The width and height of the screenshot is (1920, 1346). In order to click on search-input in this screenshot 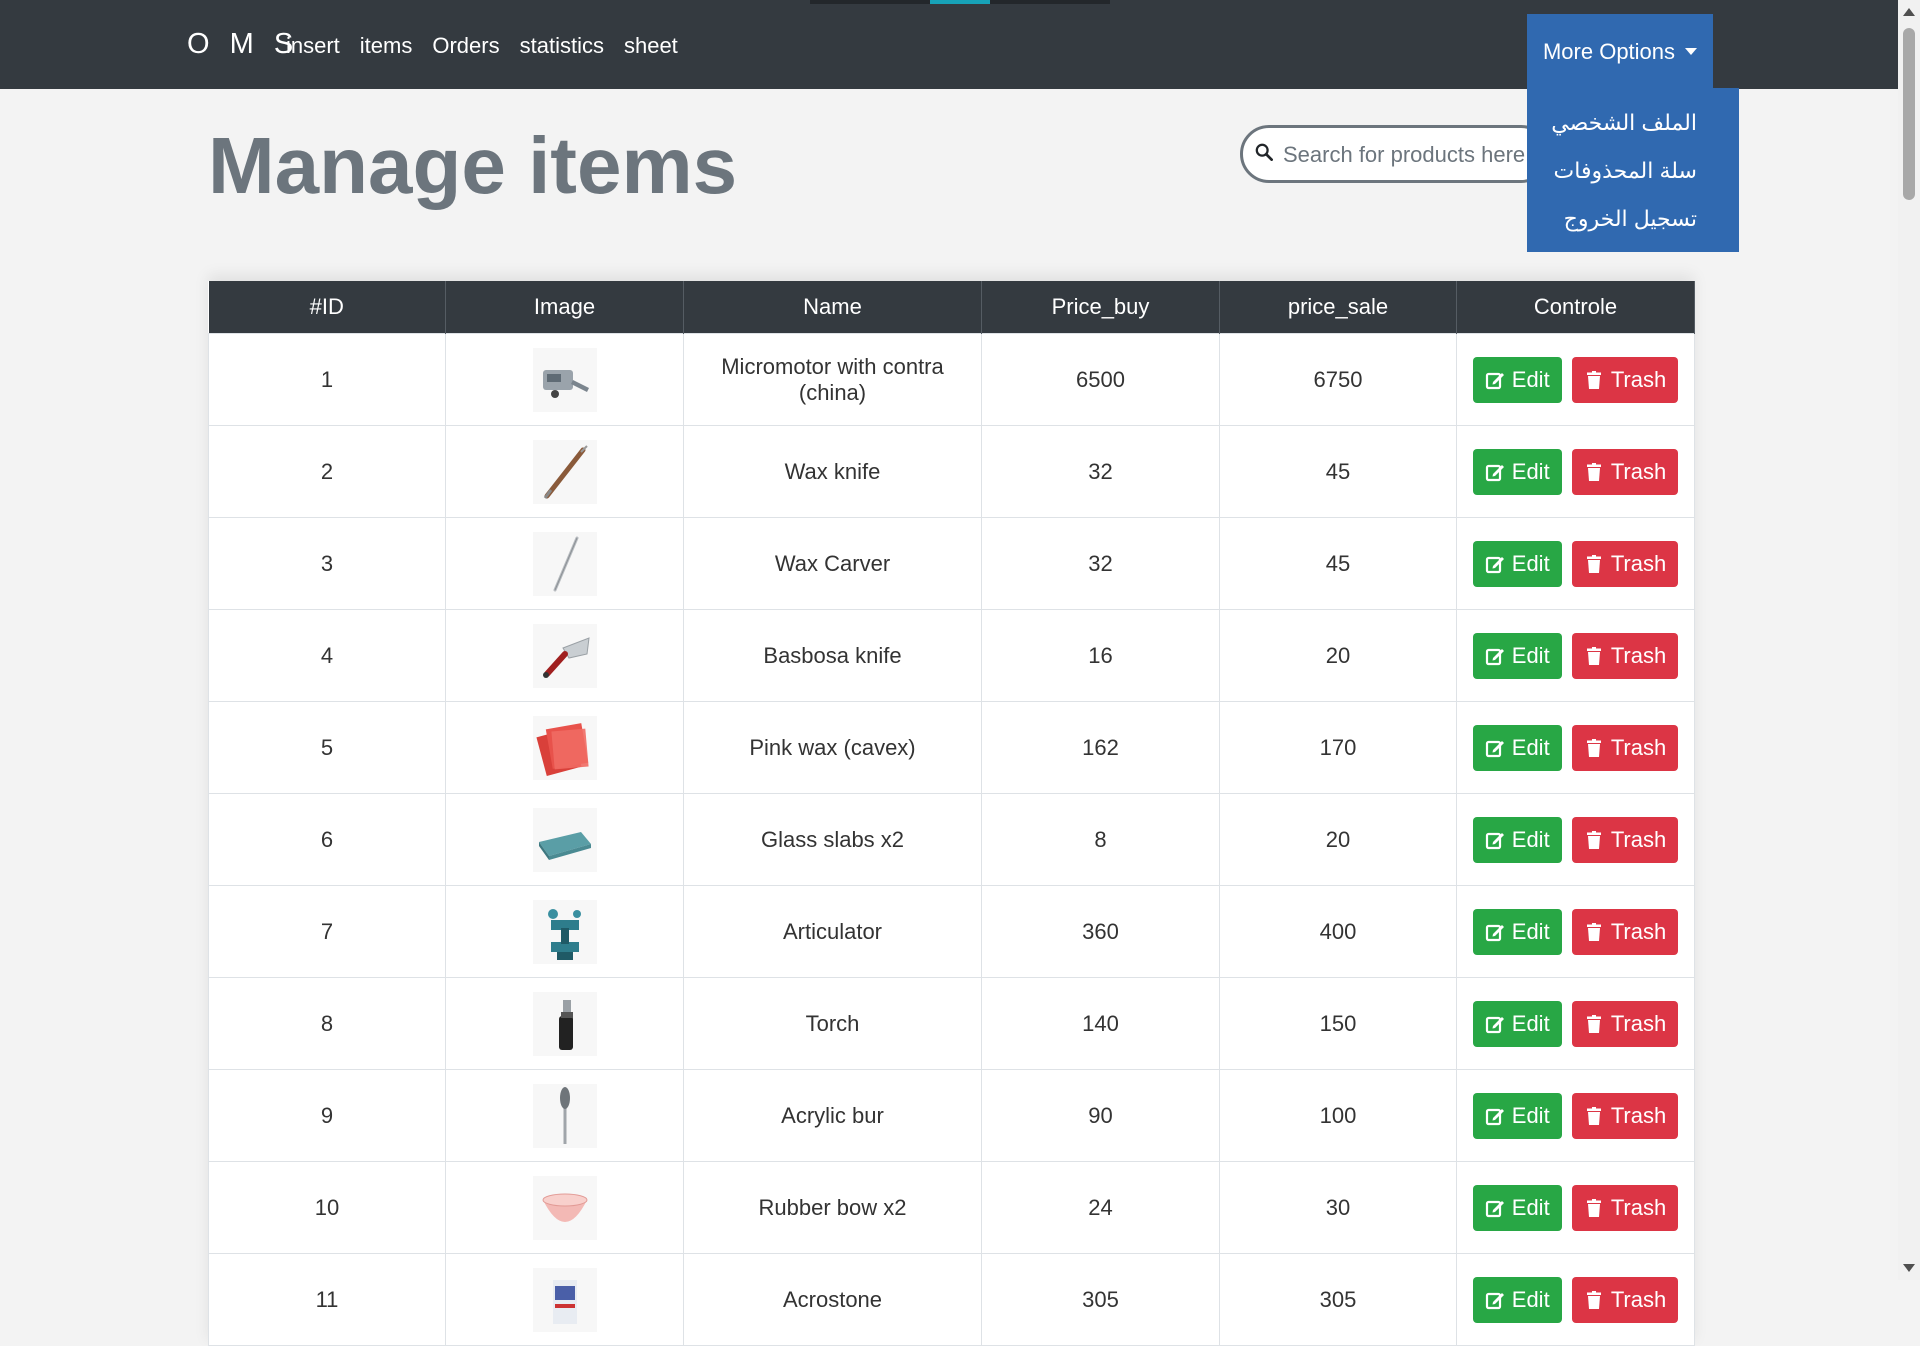, I will do `click(1413, 155)`.